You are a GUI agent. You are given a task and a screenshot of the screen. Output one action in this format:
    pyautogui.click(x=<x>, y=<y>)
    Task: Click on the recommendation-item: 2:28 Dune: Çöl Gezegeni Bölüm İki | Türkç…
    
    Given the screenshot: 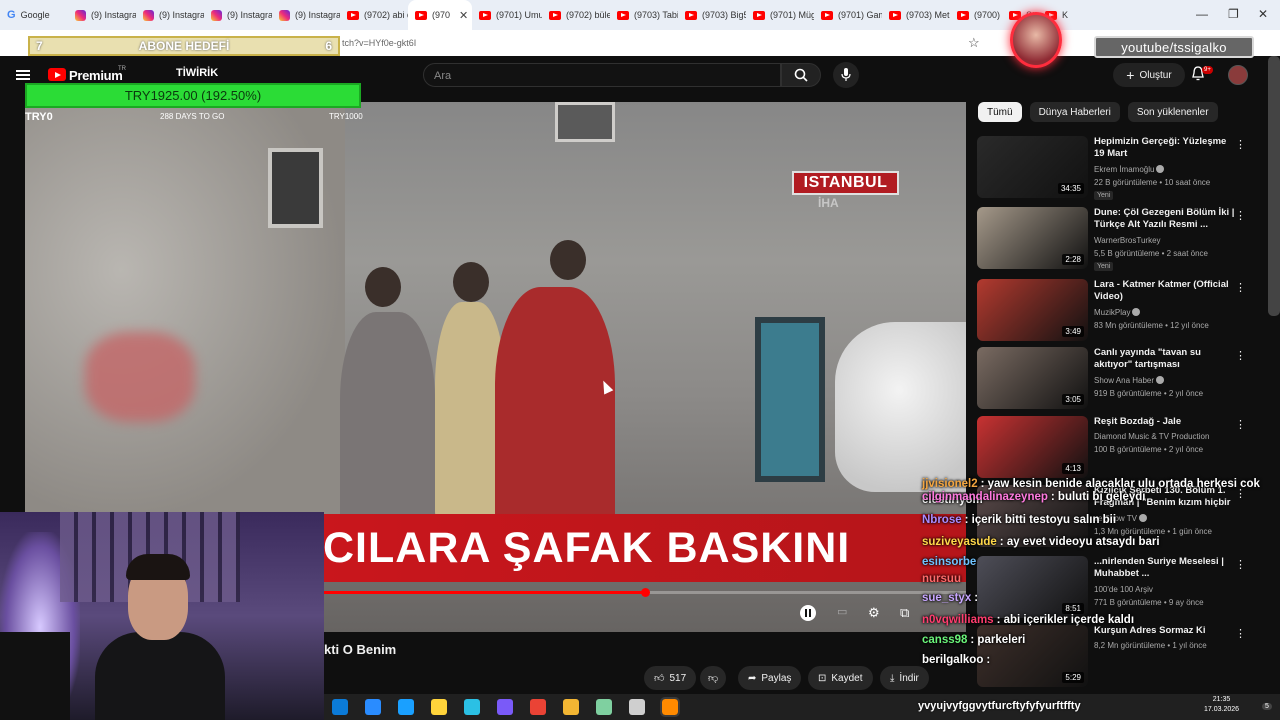 What is the action you would take?
    pyautogui.click(x=1122, y=240)
    